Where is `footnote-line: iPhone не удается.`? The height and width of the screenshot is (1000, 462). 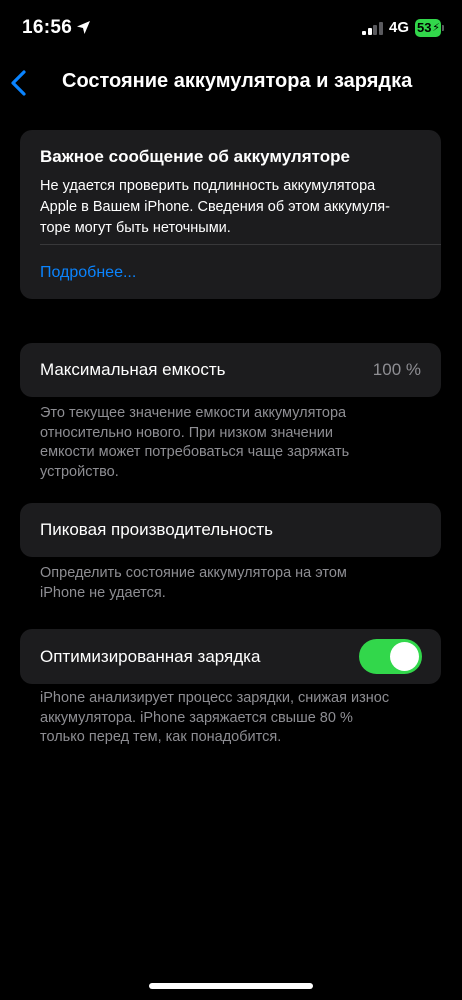
footnote-line: iPhone не удается. is located at coordinates (103, 592).